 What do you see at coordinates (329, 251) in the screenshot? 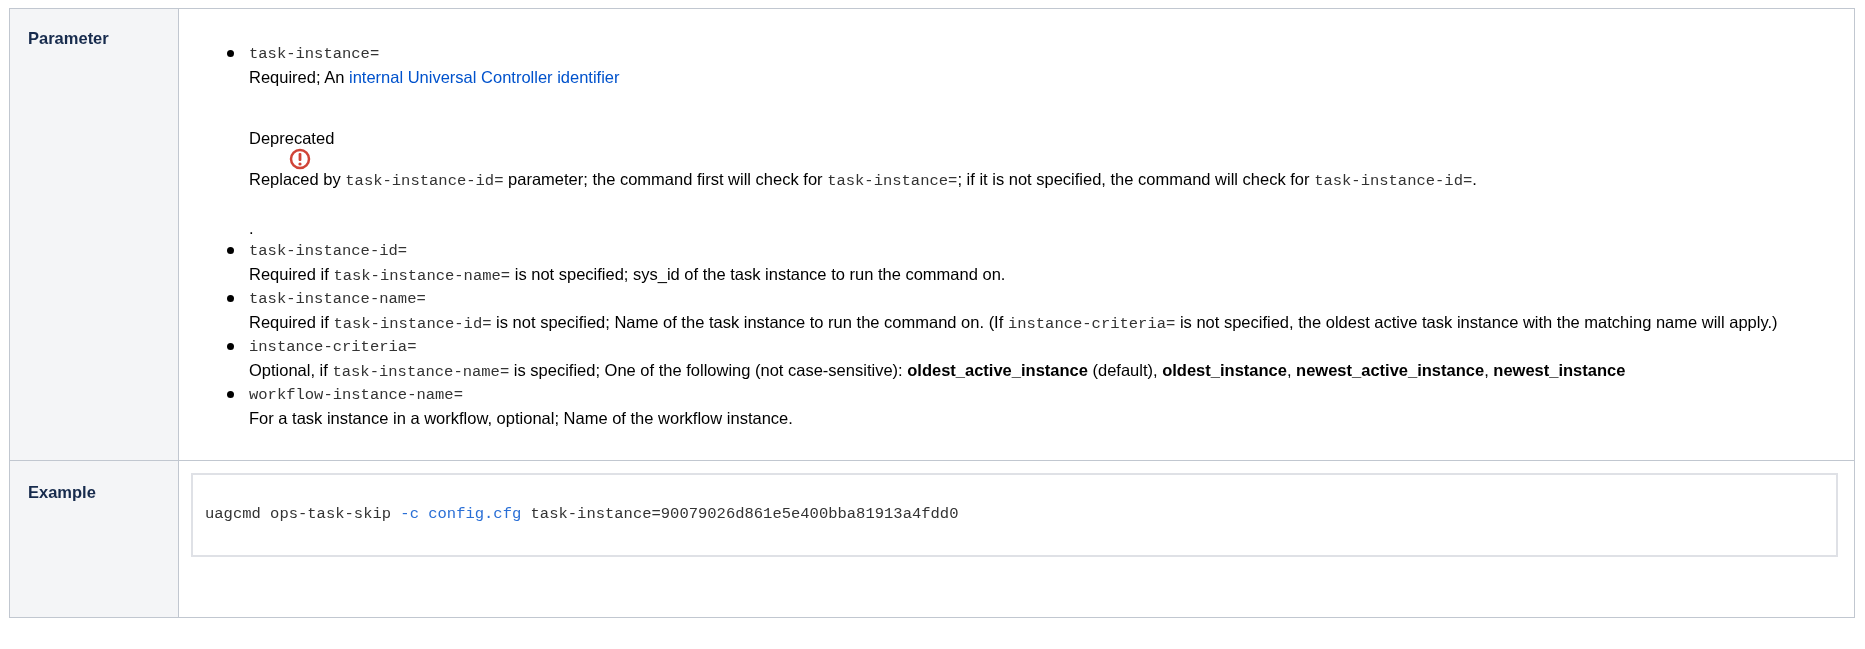
I see `parameter-name: task-instance-id=` at bounding box center [329, 251].